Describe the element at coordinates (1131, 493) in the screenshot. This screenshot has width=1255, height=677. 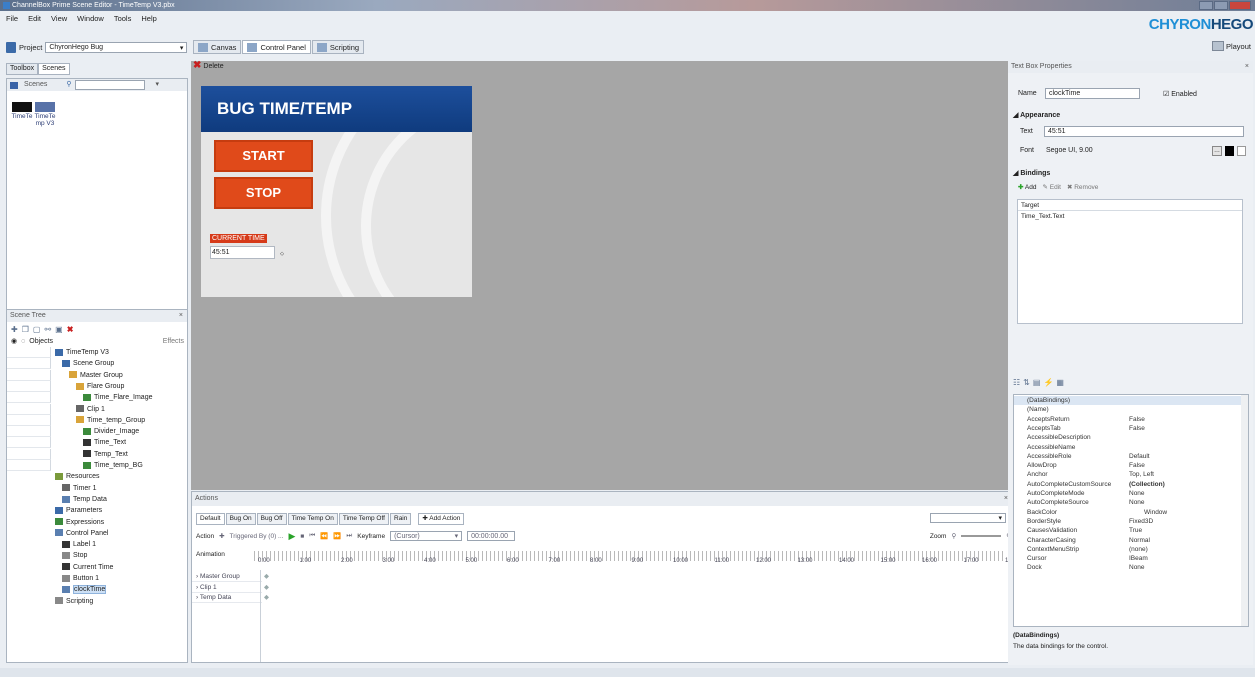
I see `property-row: AutoCompleteMode None` at that location.